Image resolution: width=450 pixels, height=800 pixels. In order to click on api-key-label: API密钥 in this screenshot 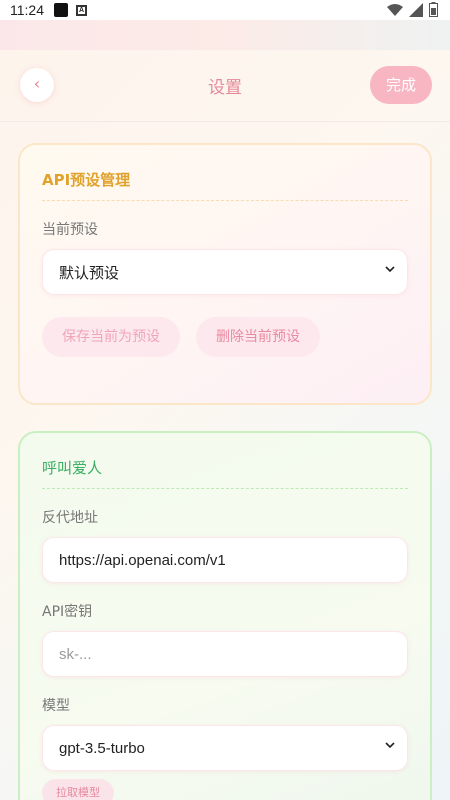, I will do `click(67, 612)`.